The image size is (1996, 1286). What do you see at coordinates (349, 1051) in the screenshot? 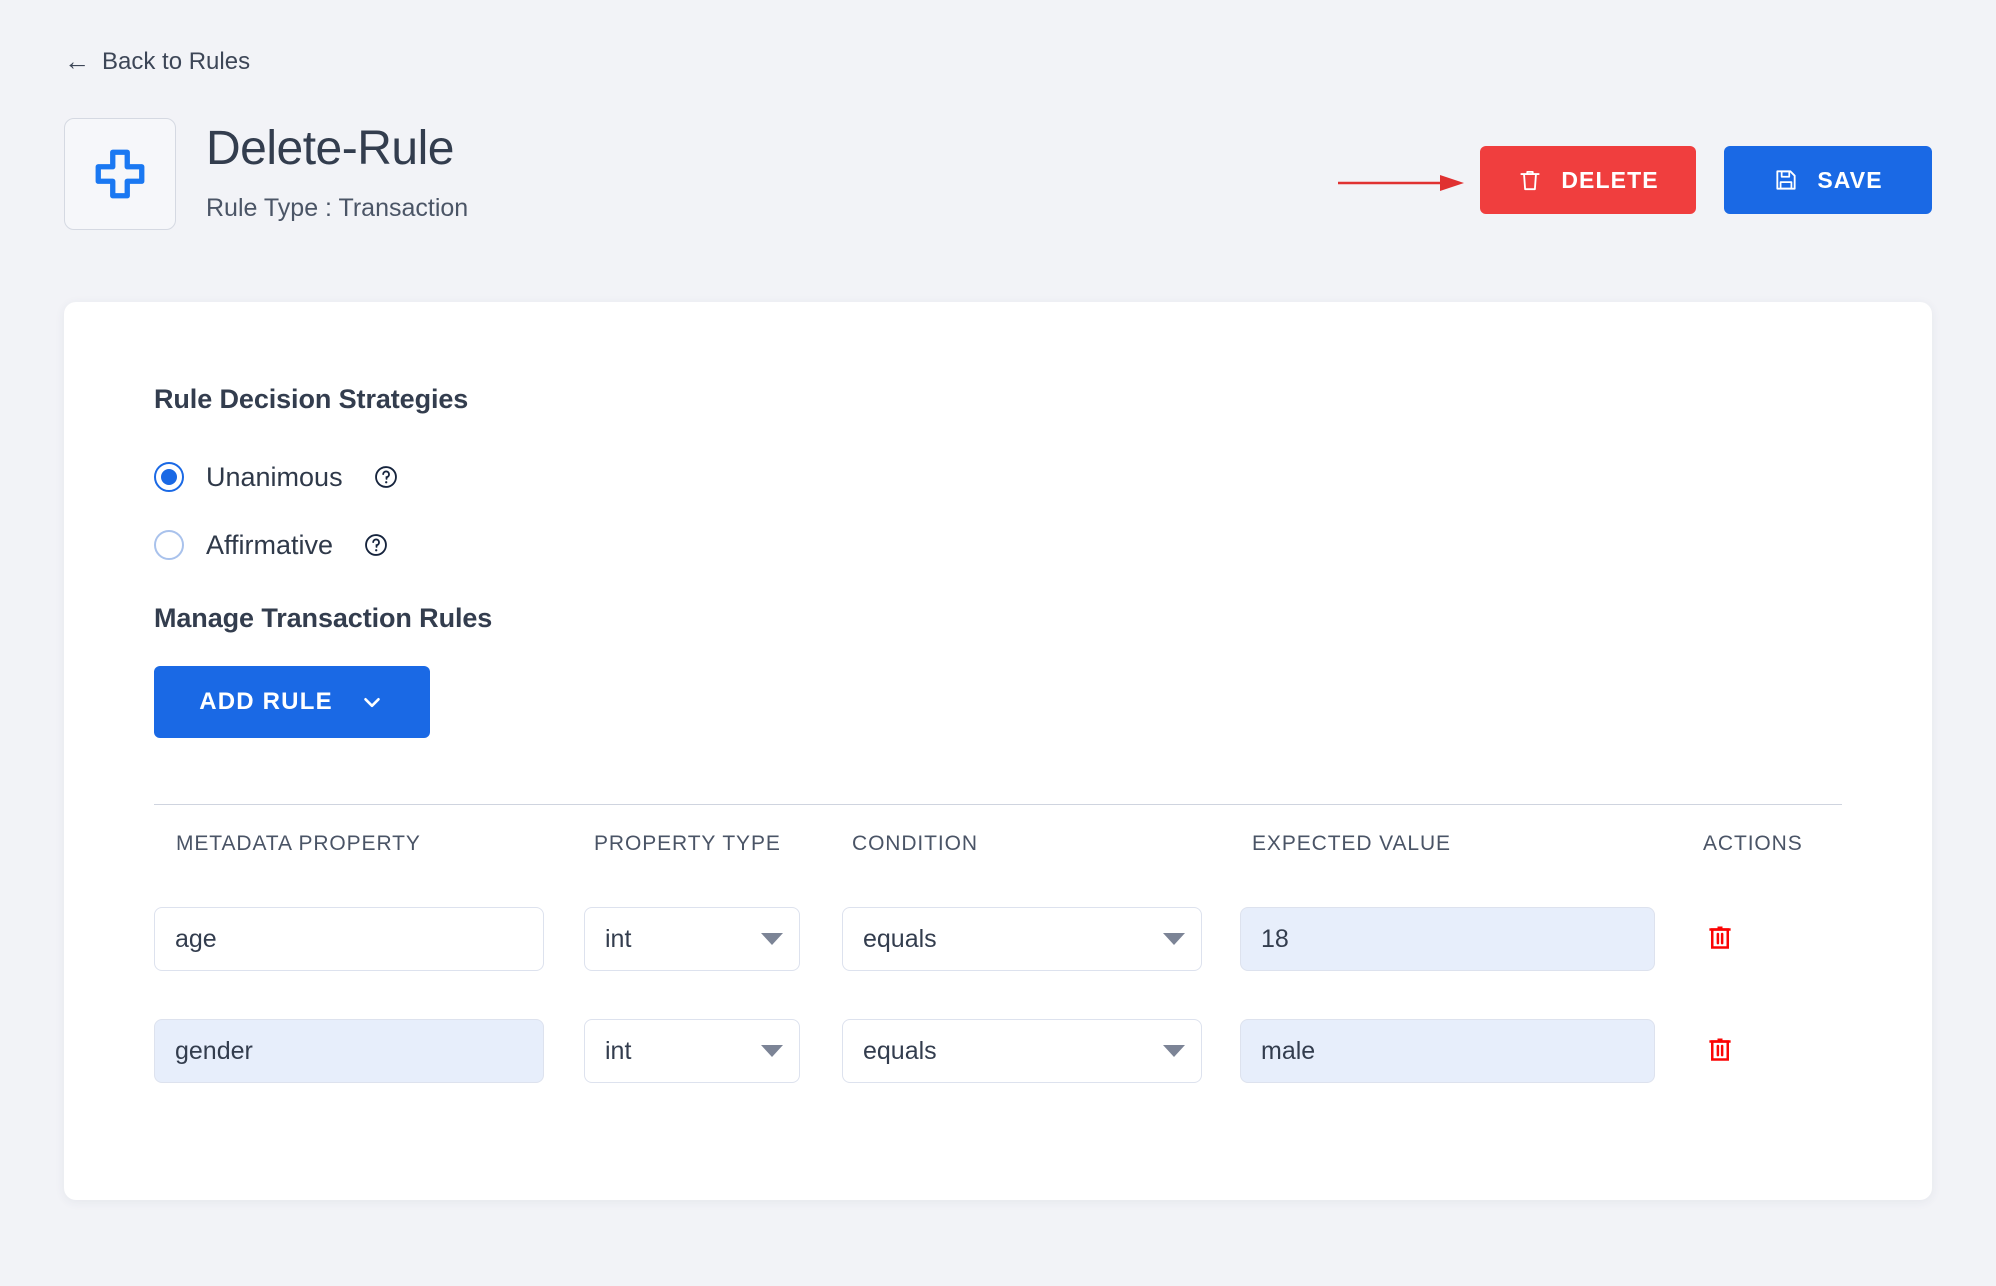
I see `metadata-property-input-row-2: gender` at bounding box center [349, 1051].